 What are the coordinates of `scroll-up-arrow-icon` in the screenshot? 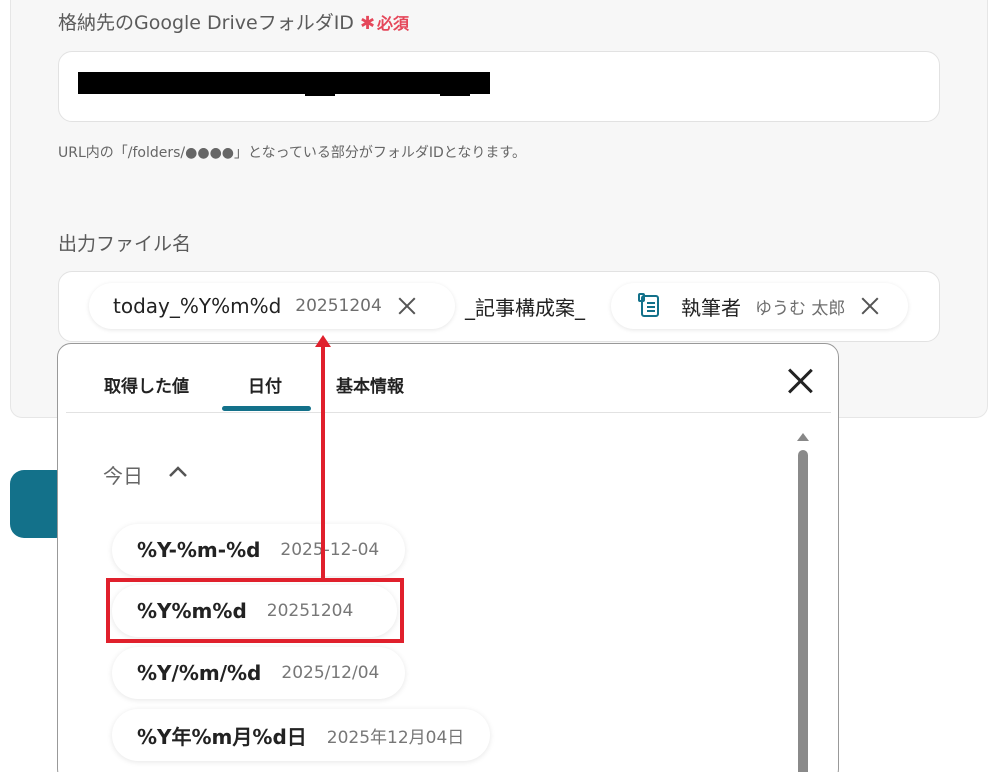 It's located at (803, 437).